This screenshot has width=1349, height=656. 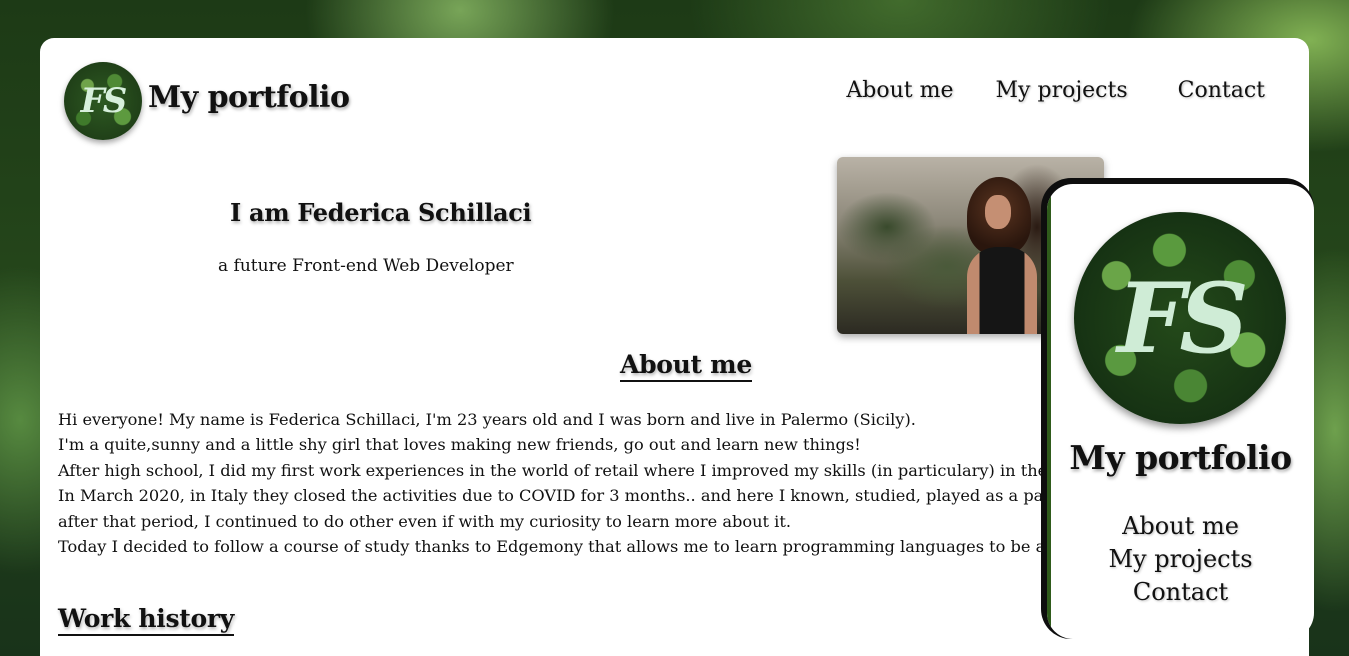 What do you see at coordinates (1062, 90) in the screenshot?
I see `nav-link-projects: My projects` at bounding box center [1062, 90].